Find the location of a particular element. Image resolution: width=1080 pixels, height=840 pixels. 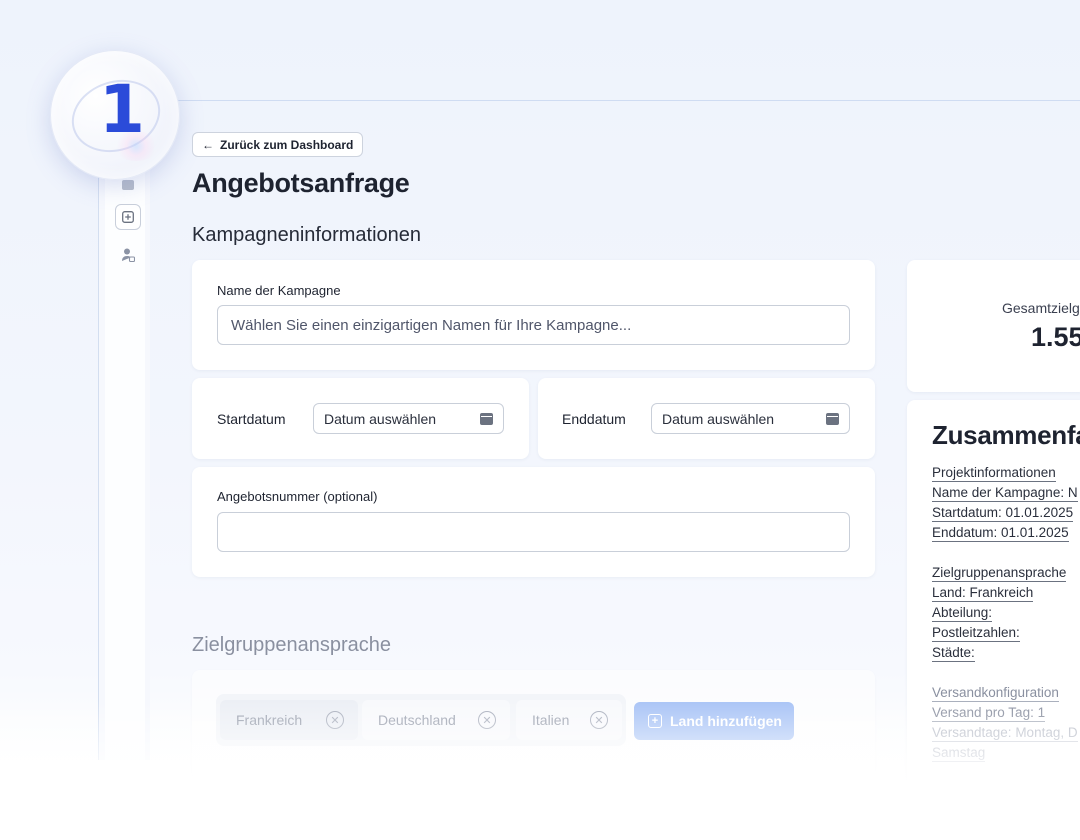

start-date-label: Startdatum is located at coordinates (251, 419).